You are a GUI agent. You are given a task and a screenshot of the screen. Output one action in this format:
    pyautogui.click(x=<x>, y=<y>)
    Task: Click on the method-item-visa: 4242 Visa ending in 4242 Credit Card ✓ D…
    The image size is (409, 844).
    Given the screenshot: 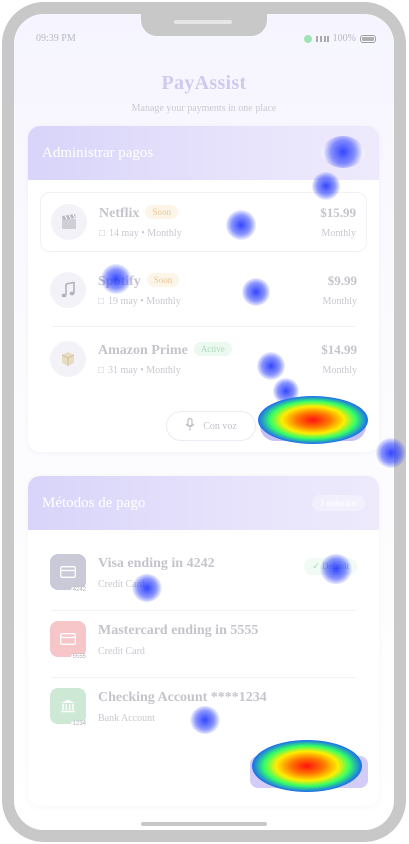 What is the action you would take?
    pyautogui.click(x=203, y=574)
    